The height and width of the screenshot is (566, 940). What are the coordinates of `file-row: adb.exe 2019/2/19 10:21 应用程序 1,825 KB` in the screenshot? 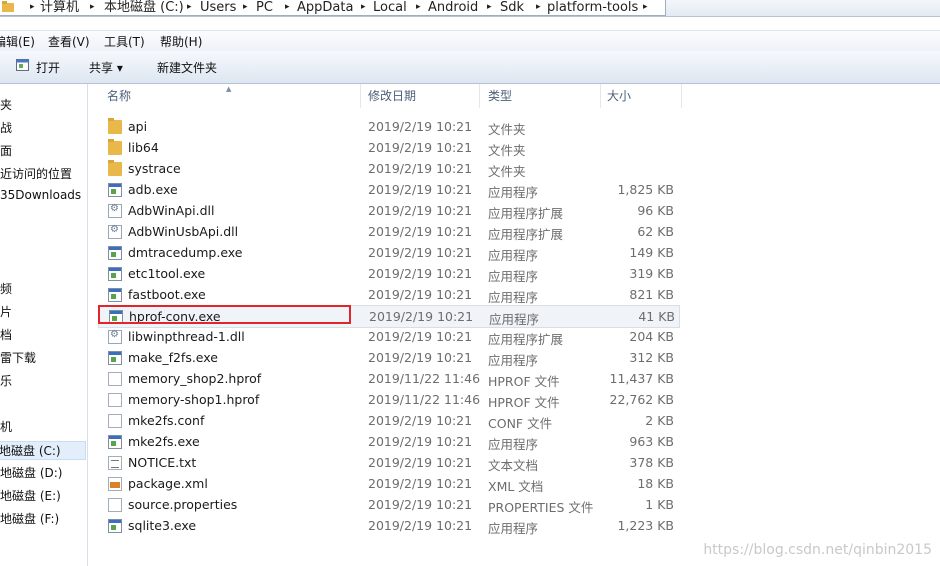 It's located at (388, 189).